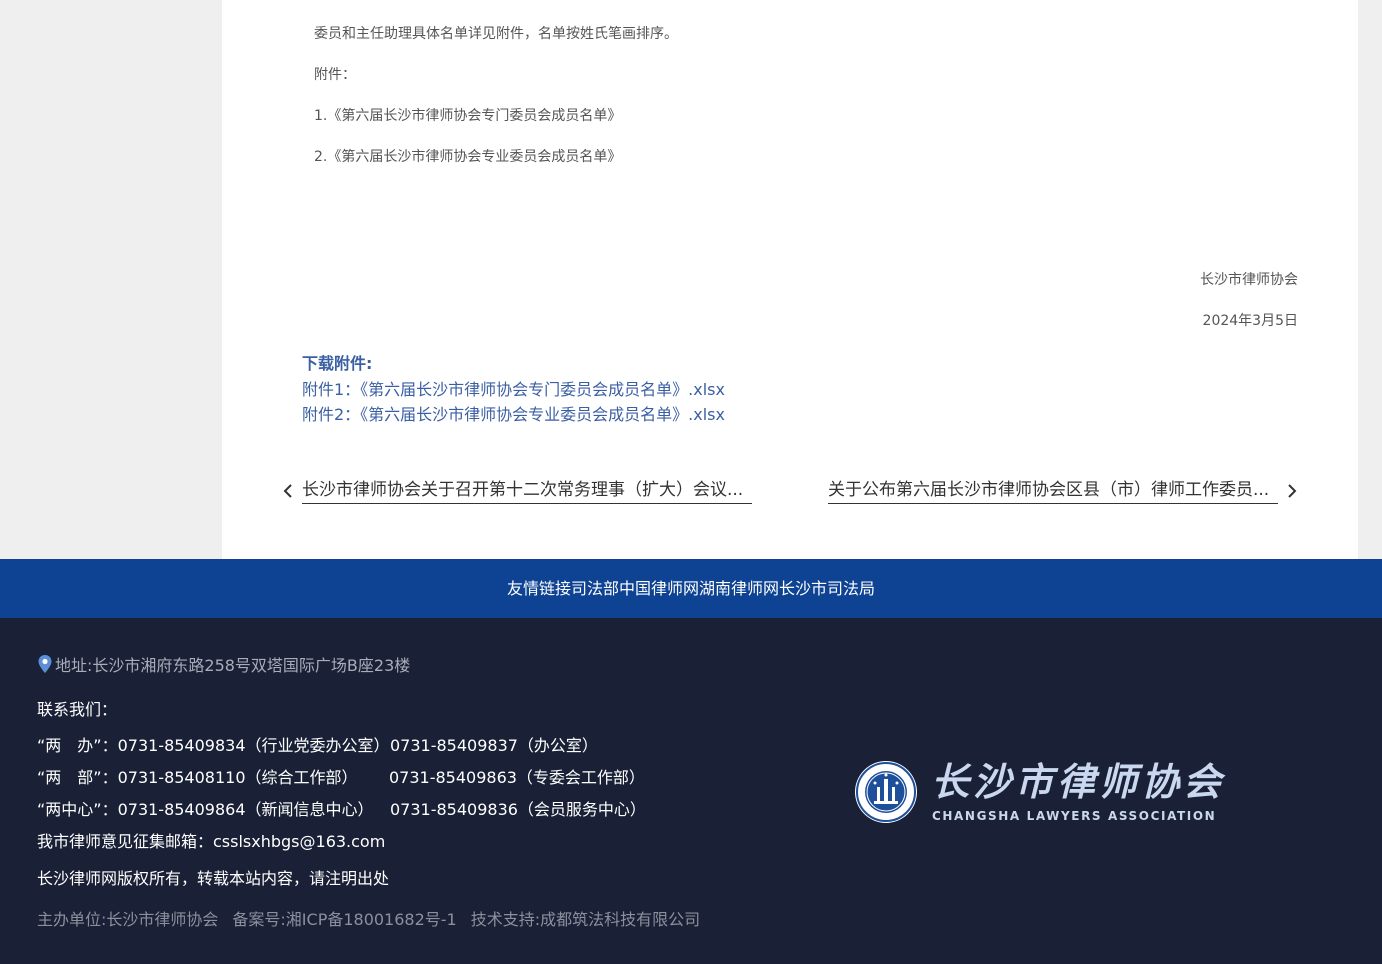 This screenshot has width=1382, height=964. Describe the element at coordinates (513, 415) in the screenshot. I see `download-link: 附件2：《第六届长沙市律师协会专业委员会成员名单》.xlsx` at that location.